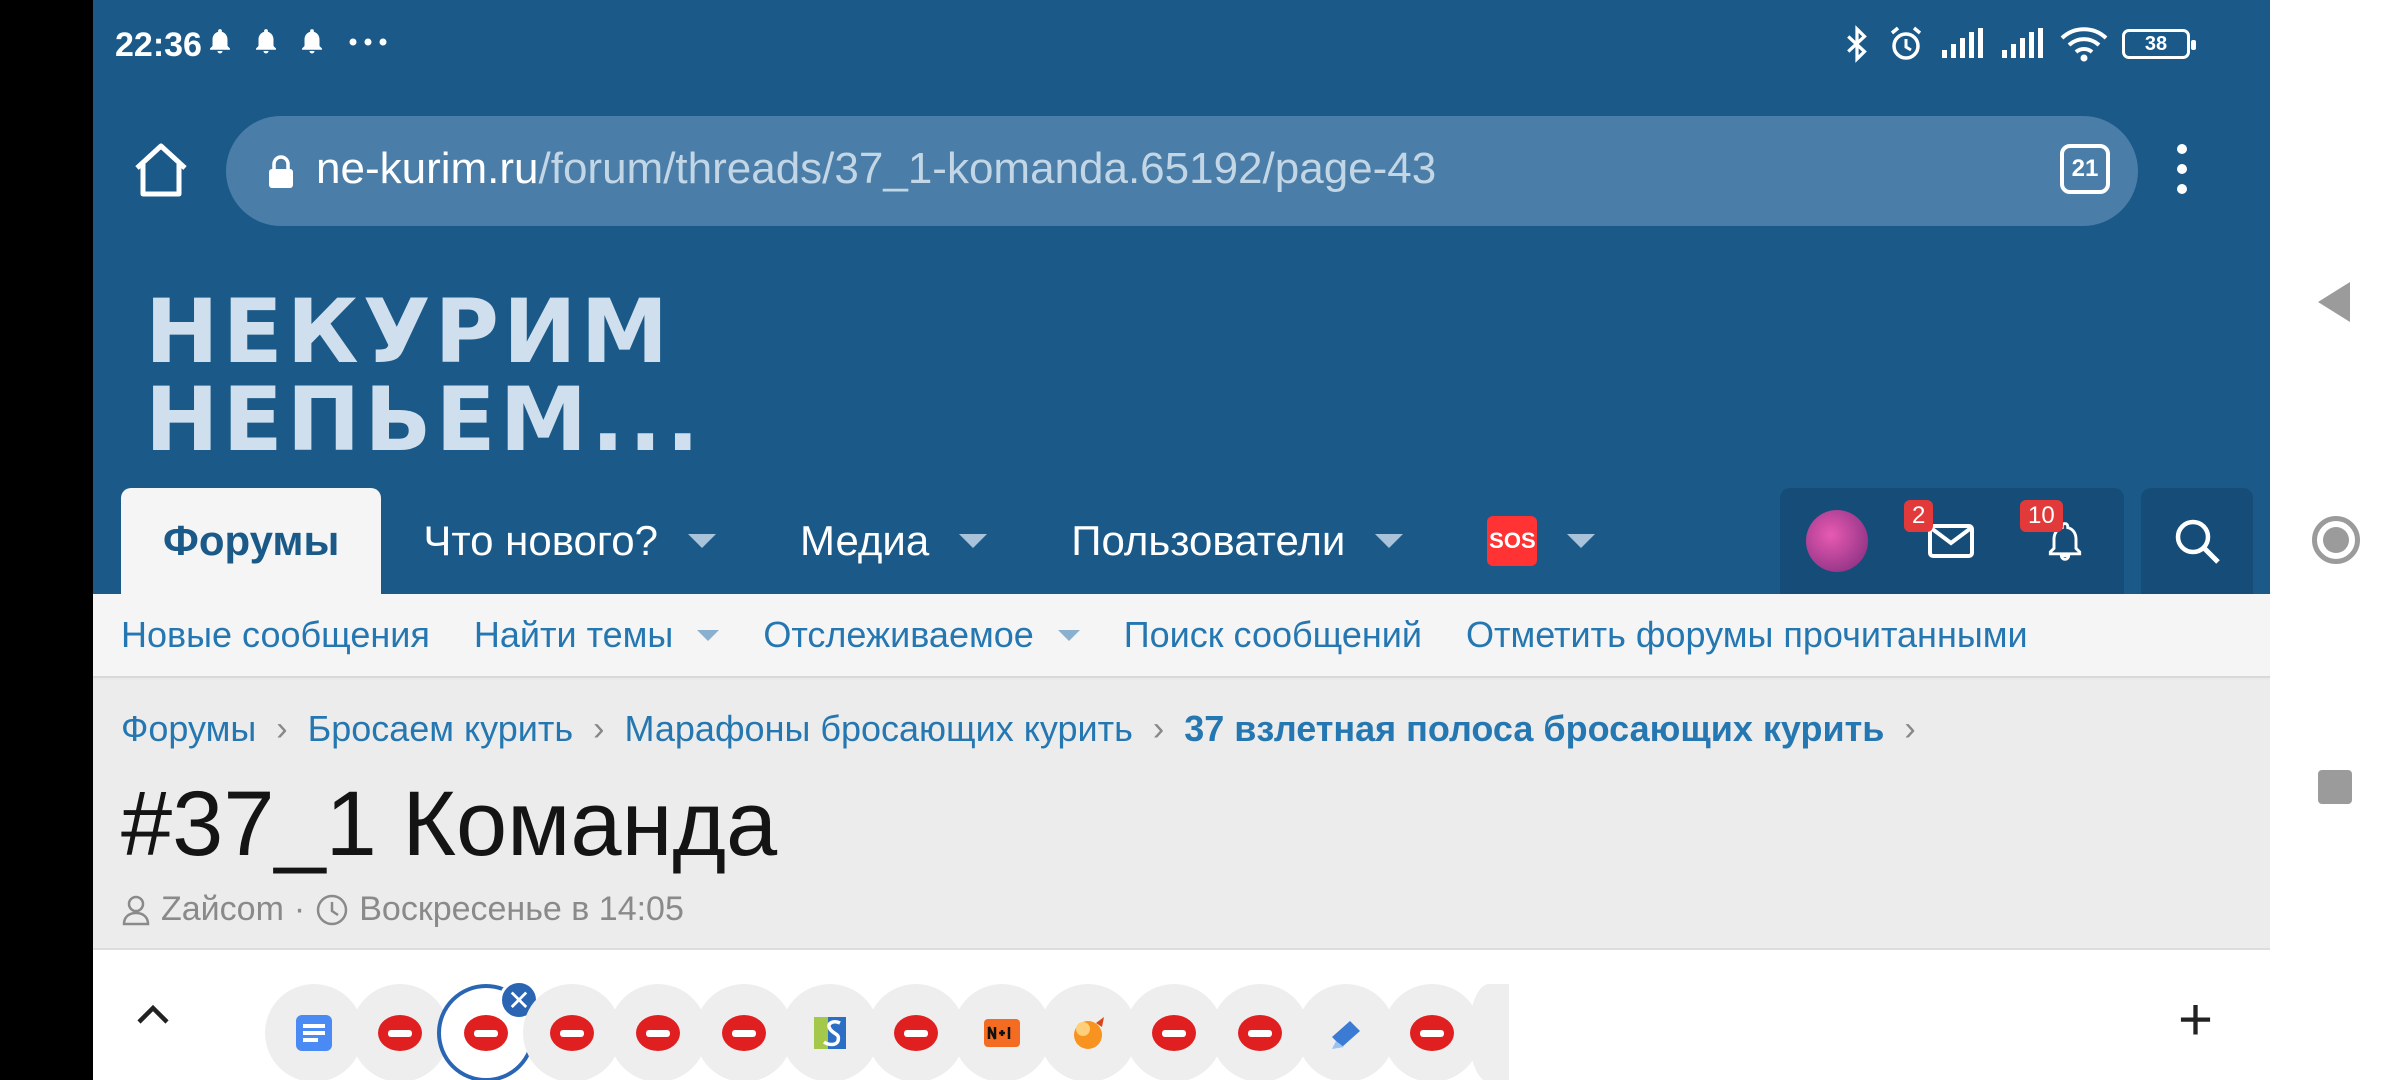 This screenshot has height=1080, width=2400. Describe the element at coordinates (521, 909) in the screenshot. I see `thread-date: Воскресенье в 14:05` at that location.